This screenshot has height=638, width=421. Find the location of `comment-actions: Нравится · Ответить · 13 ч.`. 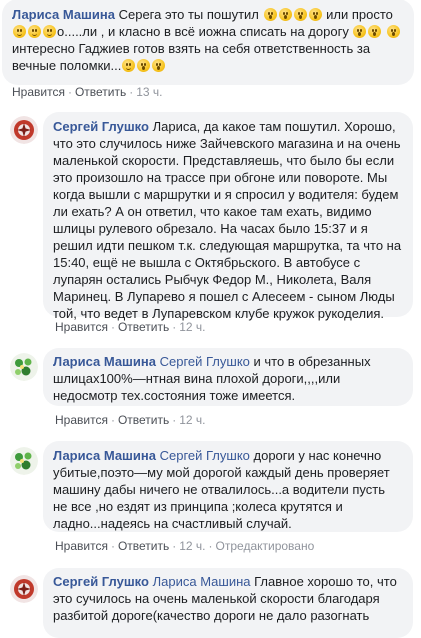

comment-actions: Нравится · Ответить · 13 ч. is located at coordinates (87, 92).